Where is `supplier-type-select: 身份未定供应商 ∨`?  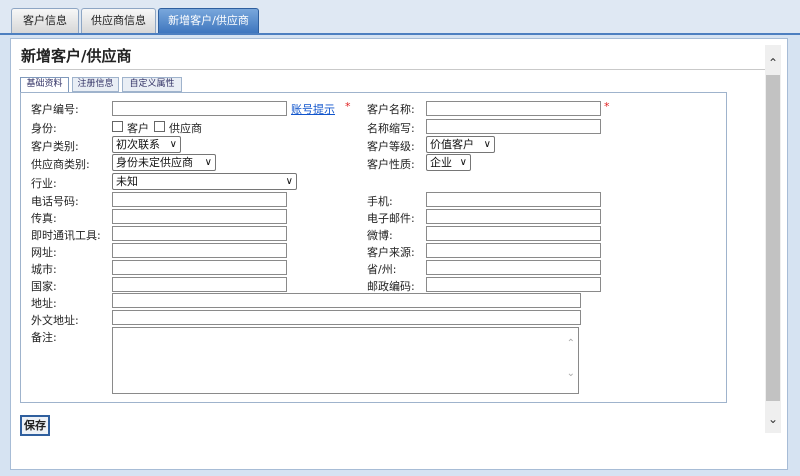 supplier-type-select: 身份未定供应商 ∨ is located at coordinates (164, 162).